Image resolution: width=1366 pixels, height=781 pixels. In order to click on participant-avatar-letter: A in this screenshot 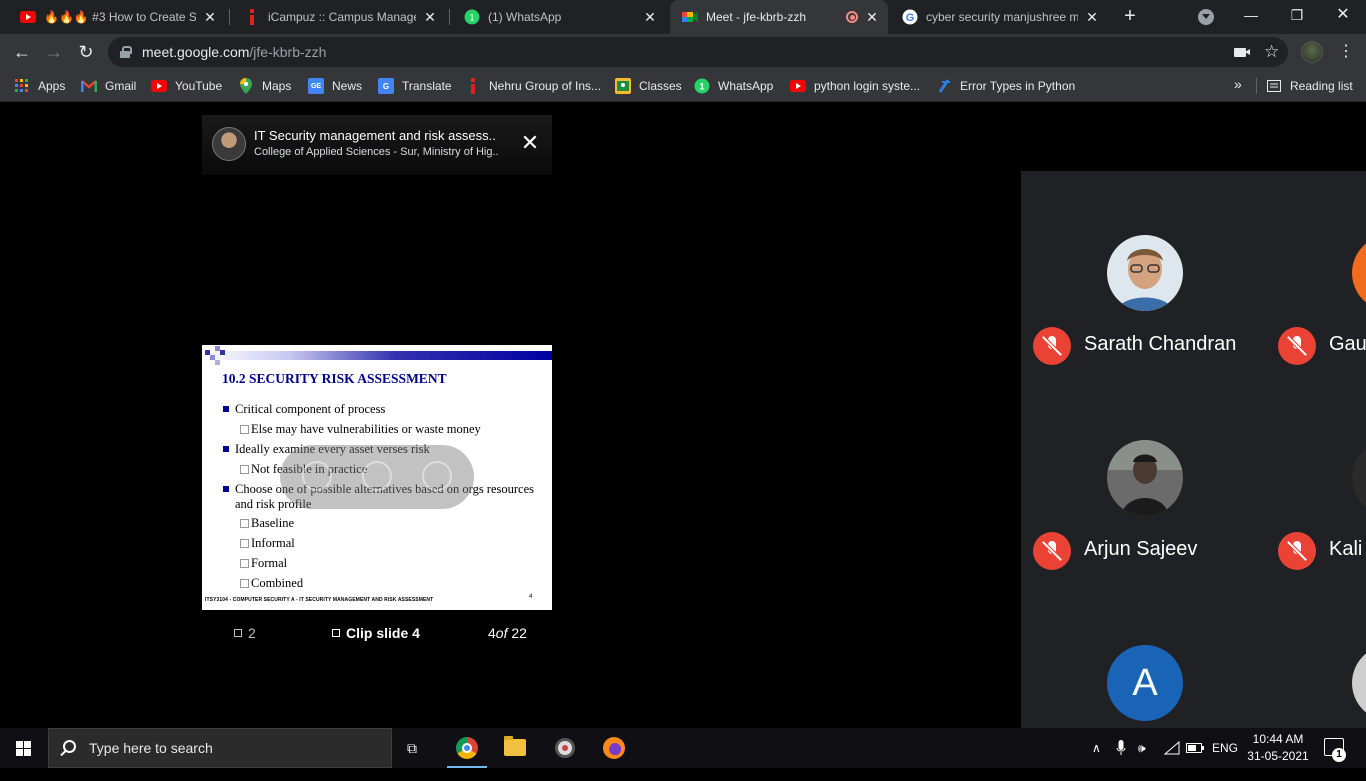, I will do `click(1145, 683)`.